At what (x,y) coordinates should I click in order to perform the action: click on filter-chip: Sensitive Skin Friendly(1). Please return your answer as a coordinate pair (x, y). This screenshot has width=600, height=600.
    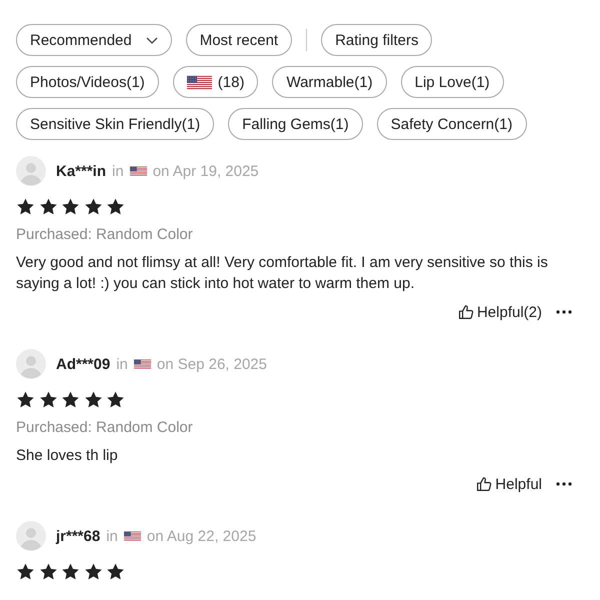
    Looking at the image, I should click on (115, 124).